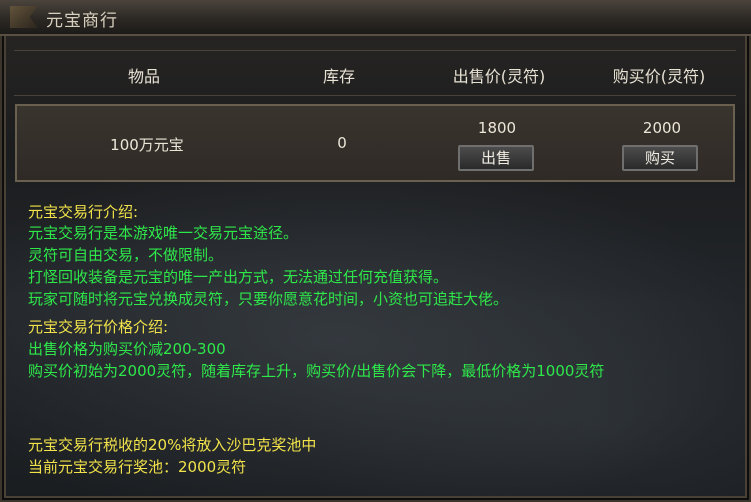 The width and height of the screenshot is (751, 502). What do you see at coordinates (496, 158) in the screenshot?
I see `sell-button: 出售` at bounding box center [496, 158].